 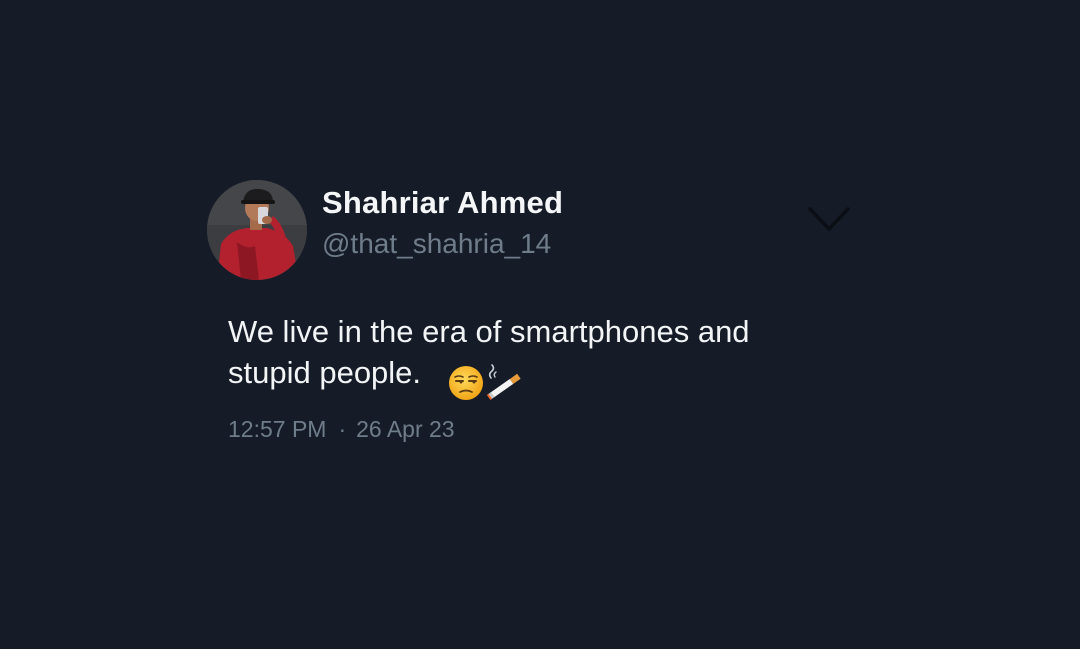 I want to click on tweet-meta: 12:57 PM · 26 Apr 23, so click(x=341, y=429).